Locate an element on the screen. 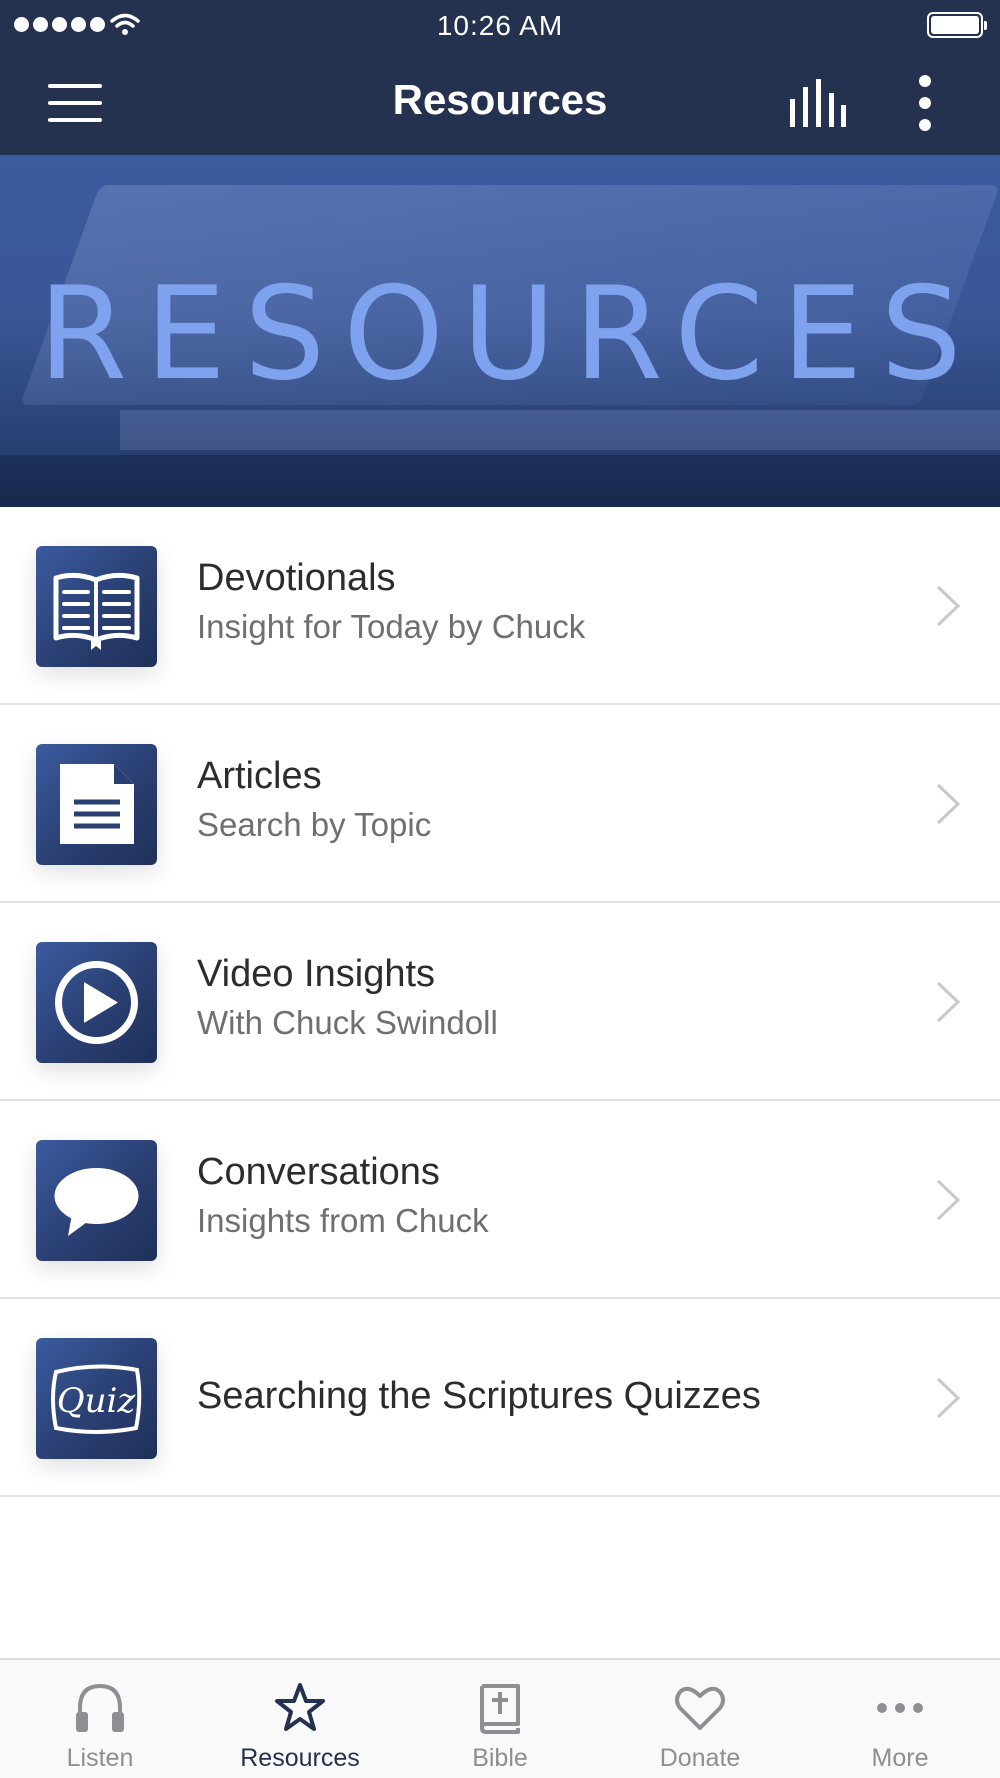 This screenshot has width=1000, height=1778. horizontal-ellipsis-icon is located at coordinates (900, 1708).